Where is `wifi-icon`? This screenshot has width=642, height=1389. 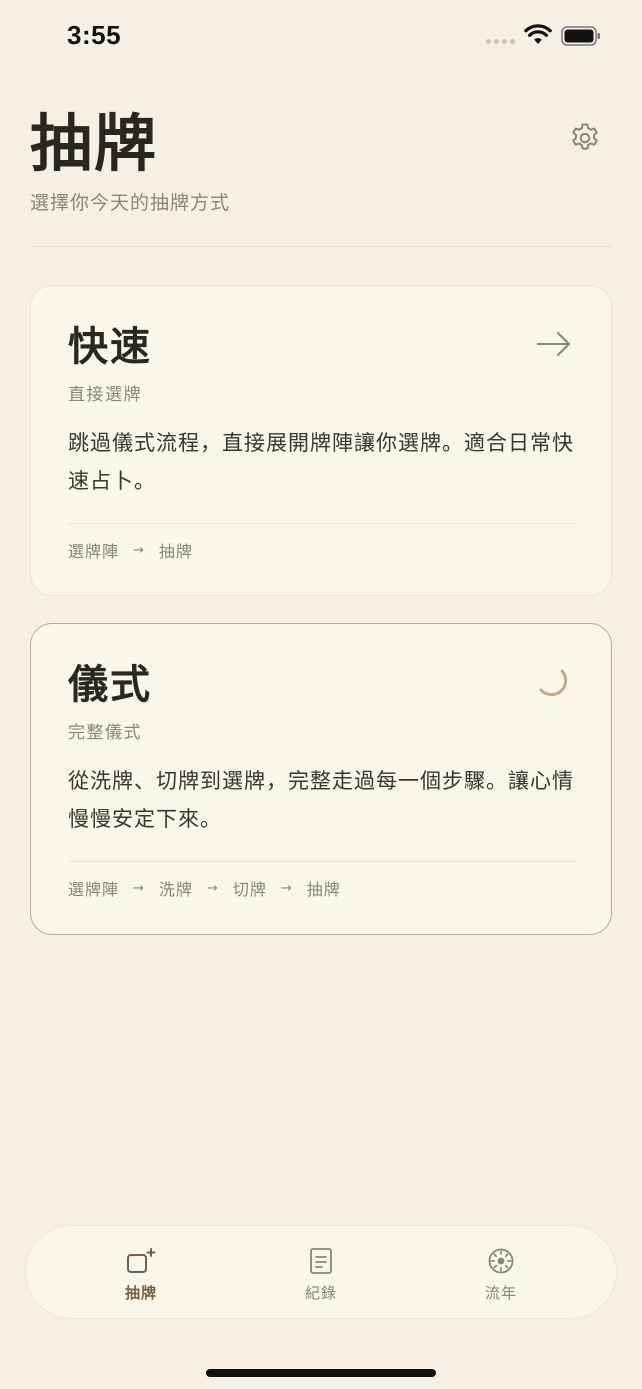
wifi-icon is located at coordinates (538, 34).